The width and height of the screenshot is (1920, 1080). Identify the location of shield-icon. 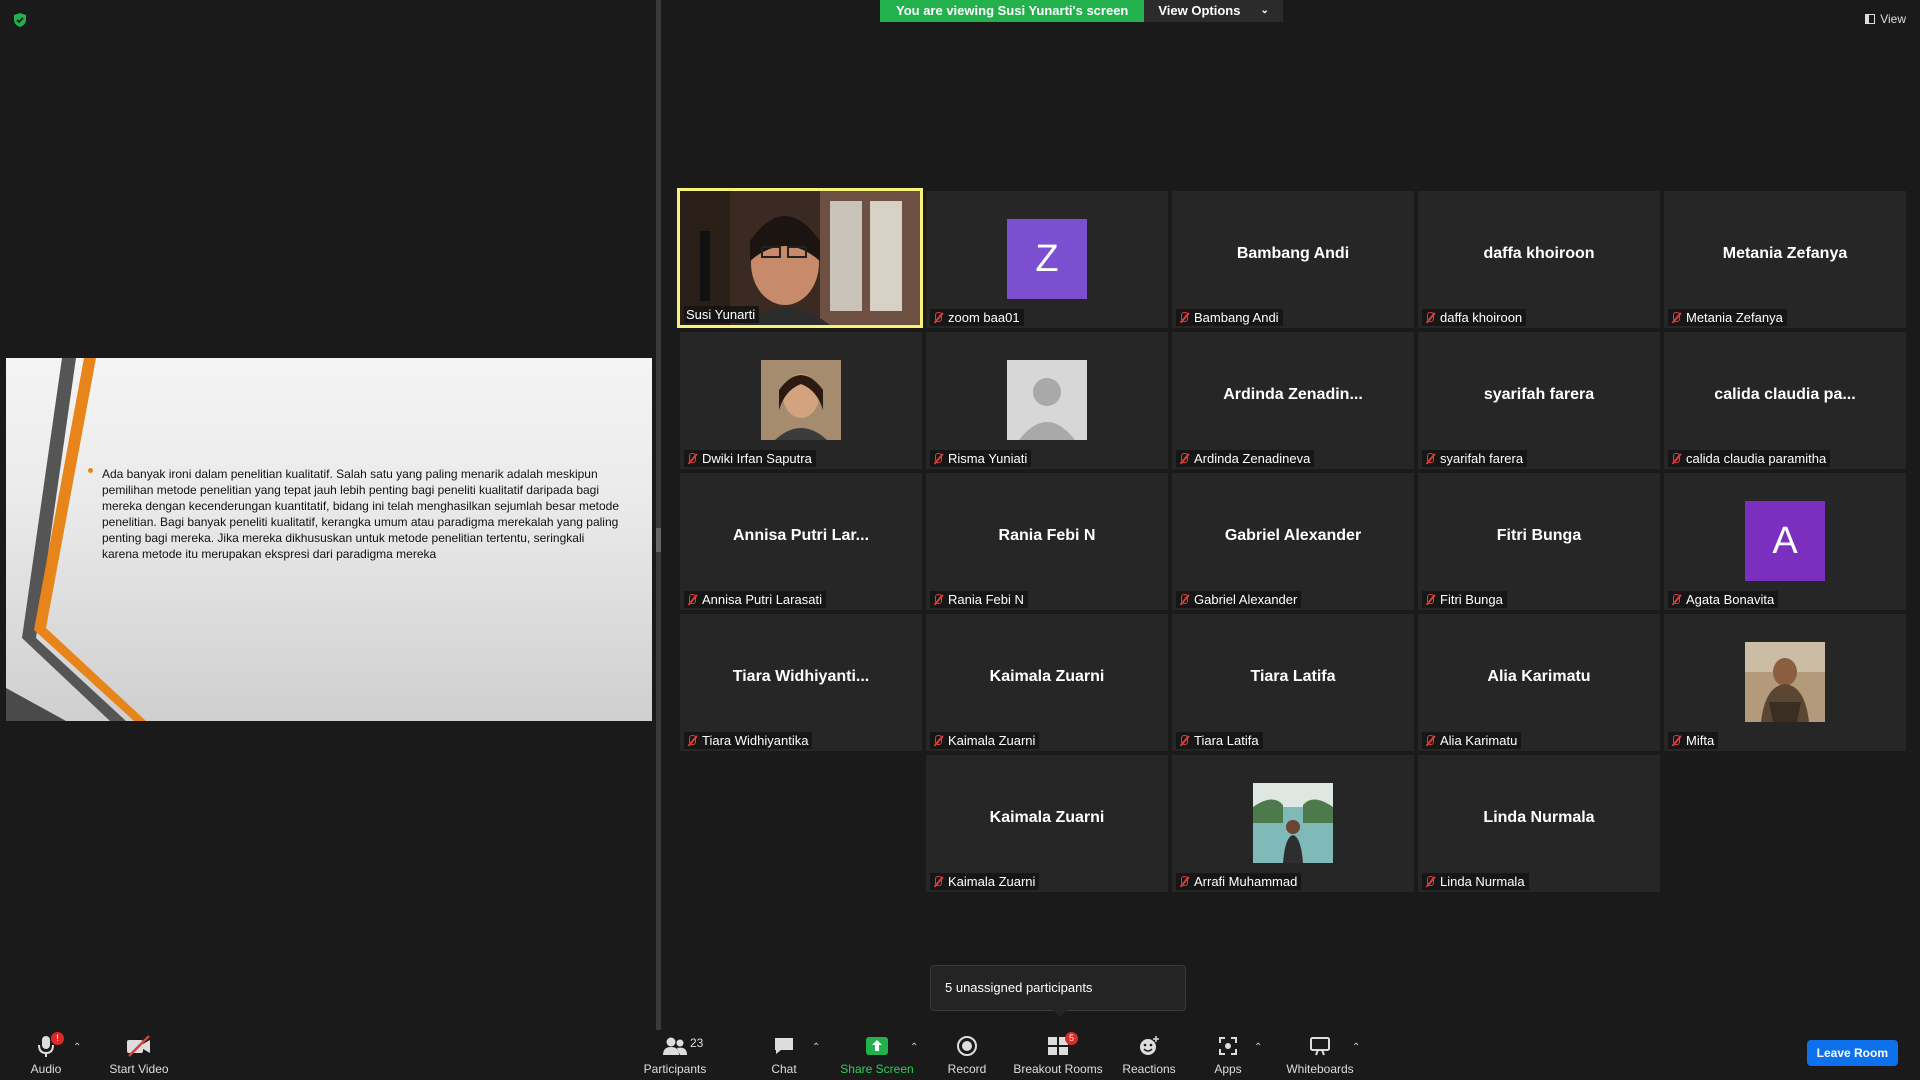
(20, 20).